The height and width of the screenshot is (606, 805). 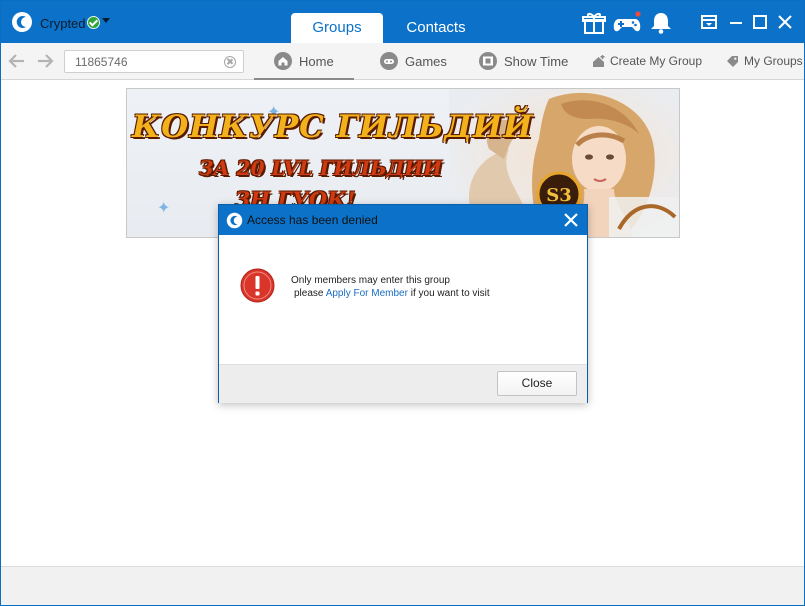 I want to click on nav-tab-label: My Groups, so click(x=773, y=61).